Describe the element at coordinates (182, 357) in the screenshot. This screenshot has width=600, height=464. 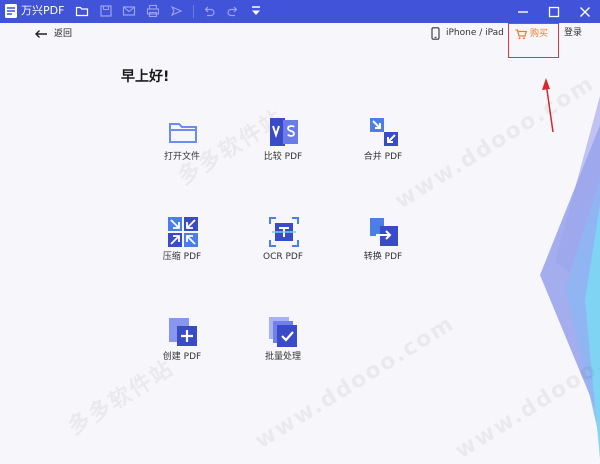
I see `tile-label: 创建 PDF` at that location.